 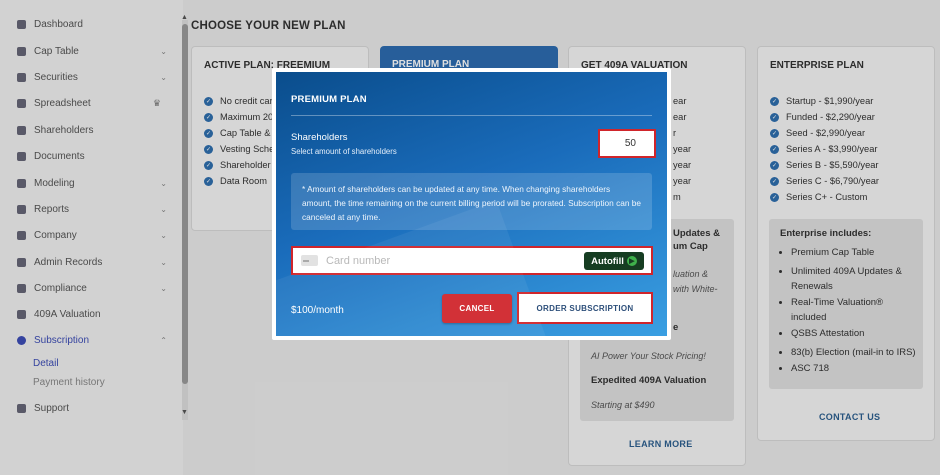 What do you see at coordinates (607, 261) in the screenshot?
I see `autofill-label: Autofill` at bounding box center [607, 261].